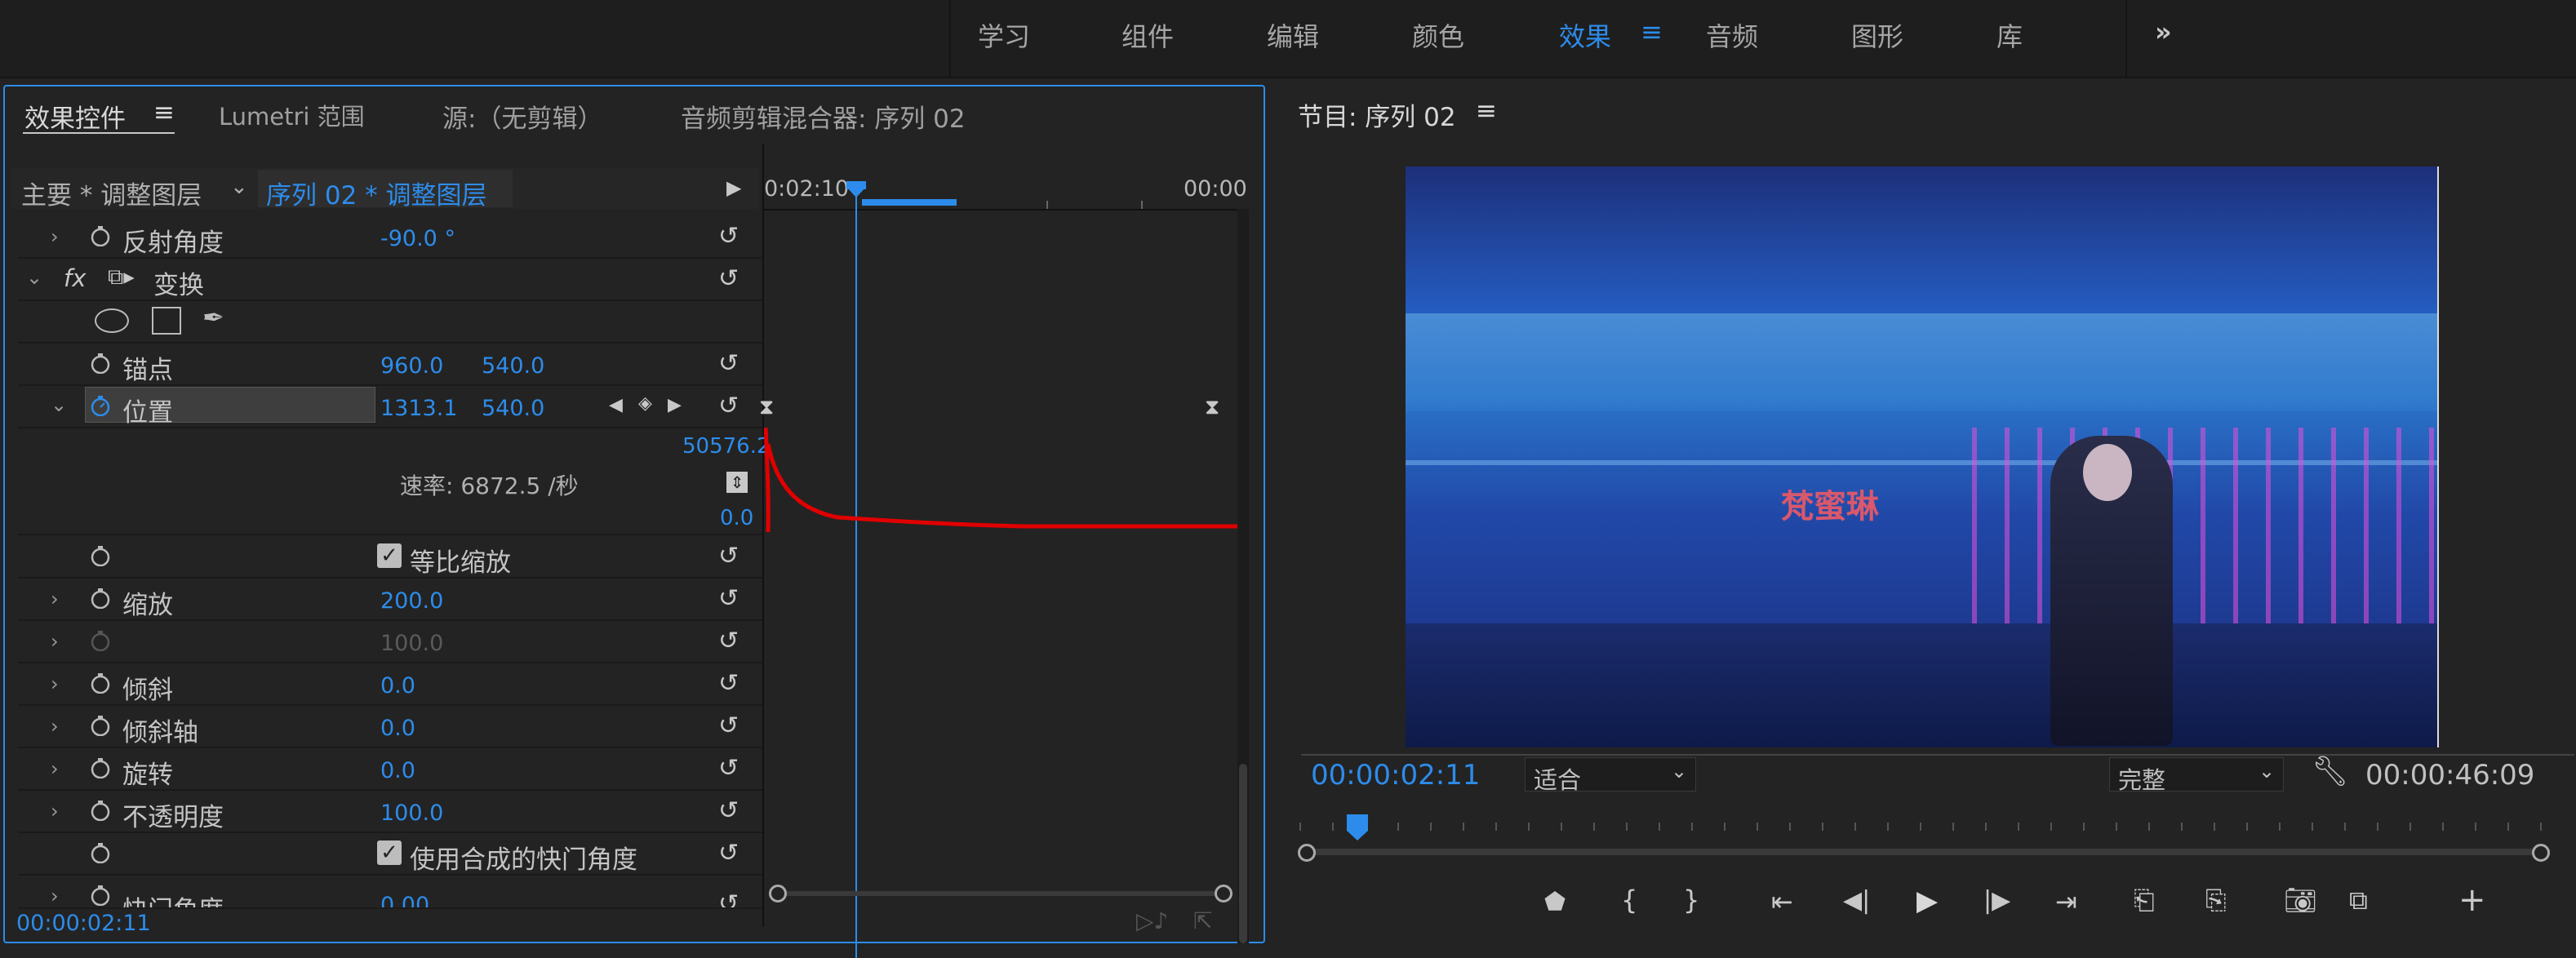 Image resolution: width=2576 pixels, height=958 pixels. I want to click on tab-lumetri: Lumetri 范围, so click(292, 115).